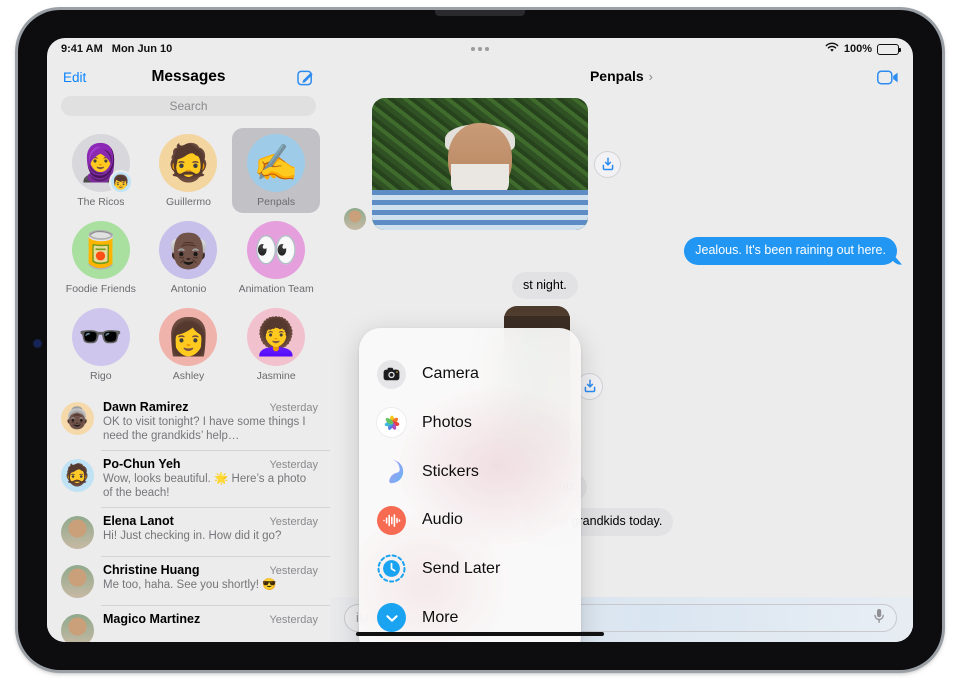 The image size is (960, 692). What do you see at coordinates (190, 585) in the screenshot?
I see `message-preview: Me too, haha. See you shortly! 😎` at bounding box center [190, 585].